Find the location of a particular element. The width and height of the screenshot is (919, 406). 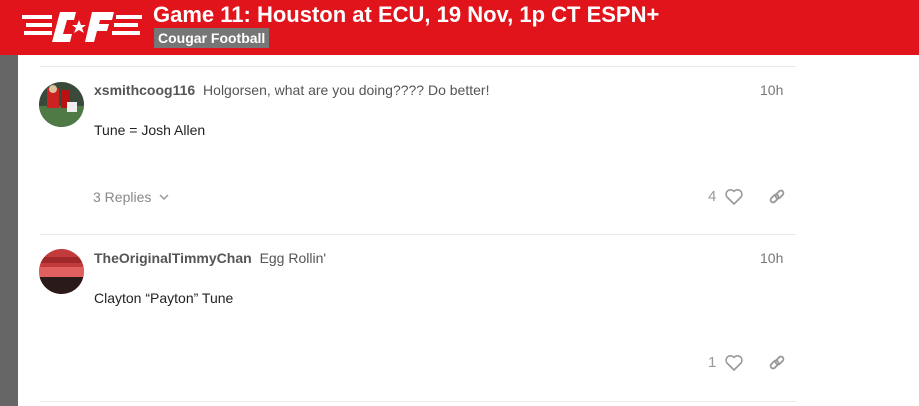

like-count: 4 is located at coordinates (712, 196).